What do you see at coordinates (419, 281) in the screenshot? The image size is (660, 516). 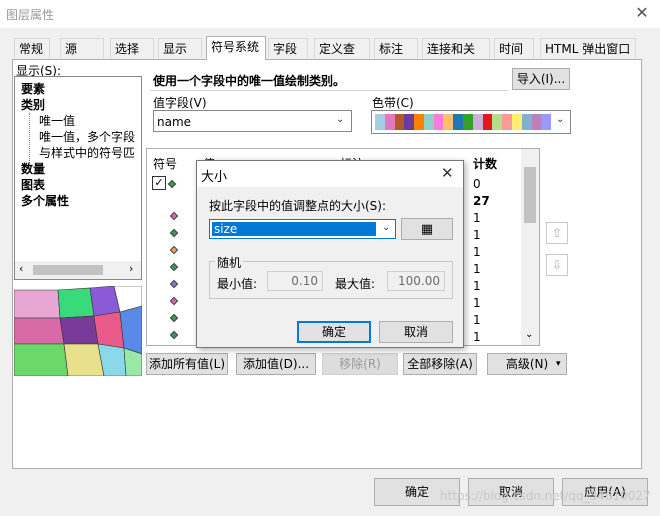 I see `max-value: 100.00` at bounding box center [419, 281].